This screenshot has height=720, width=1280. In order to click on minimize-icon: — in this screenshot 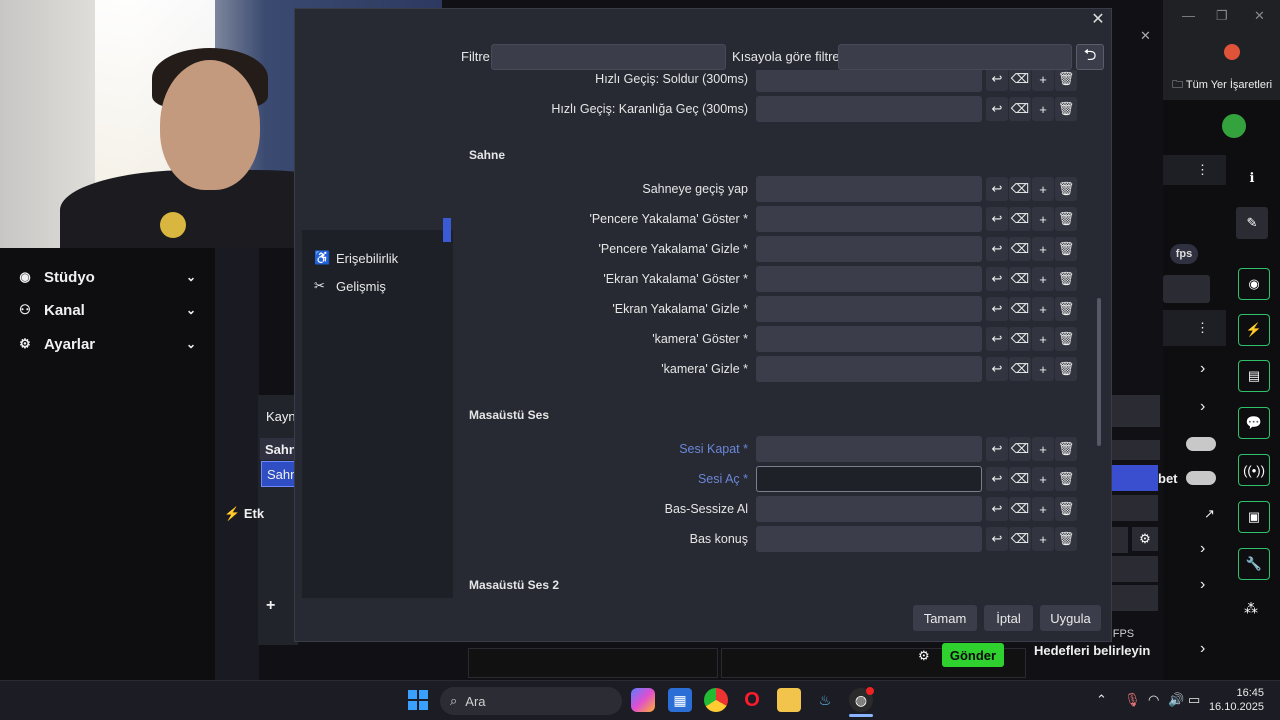, I will do `click(1188, 15)`.